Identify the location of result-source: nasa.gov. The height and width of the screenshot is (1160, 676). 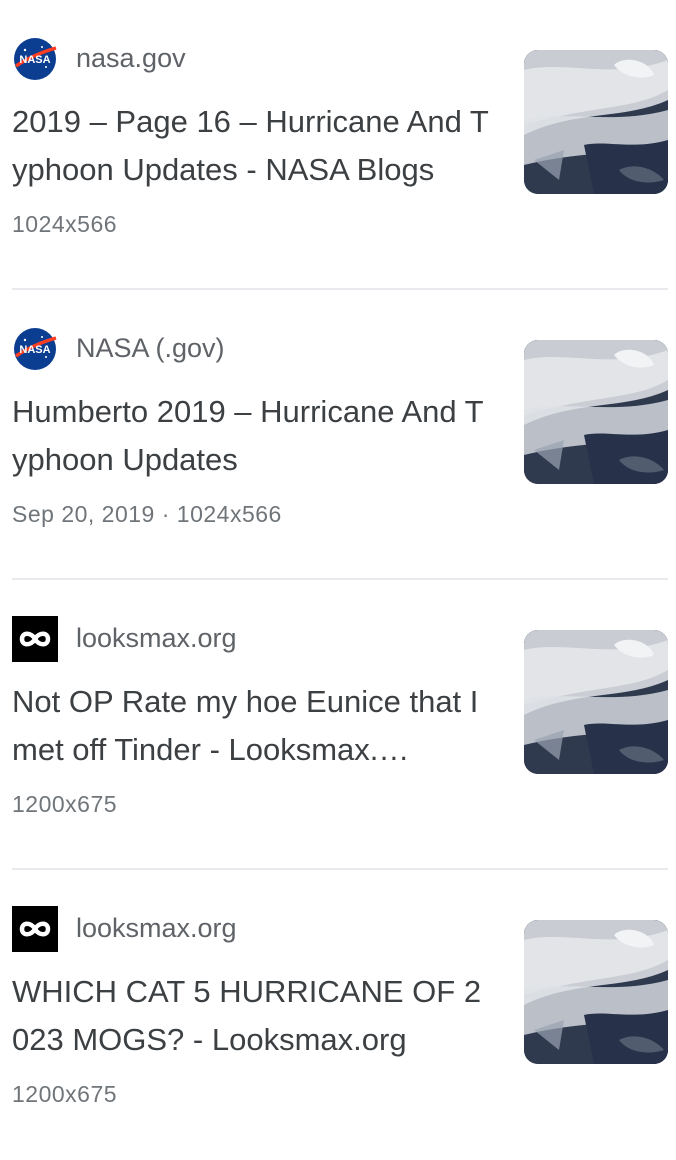
(131, 58).